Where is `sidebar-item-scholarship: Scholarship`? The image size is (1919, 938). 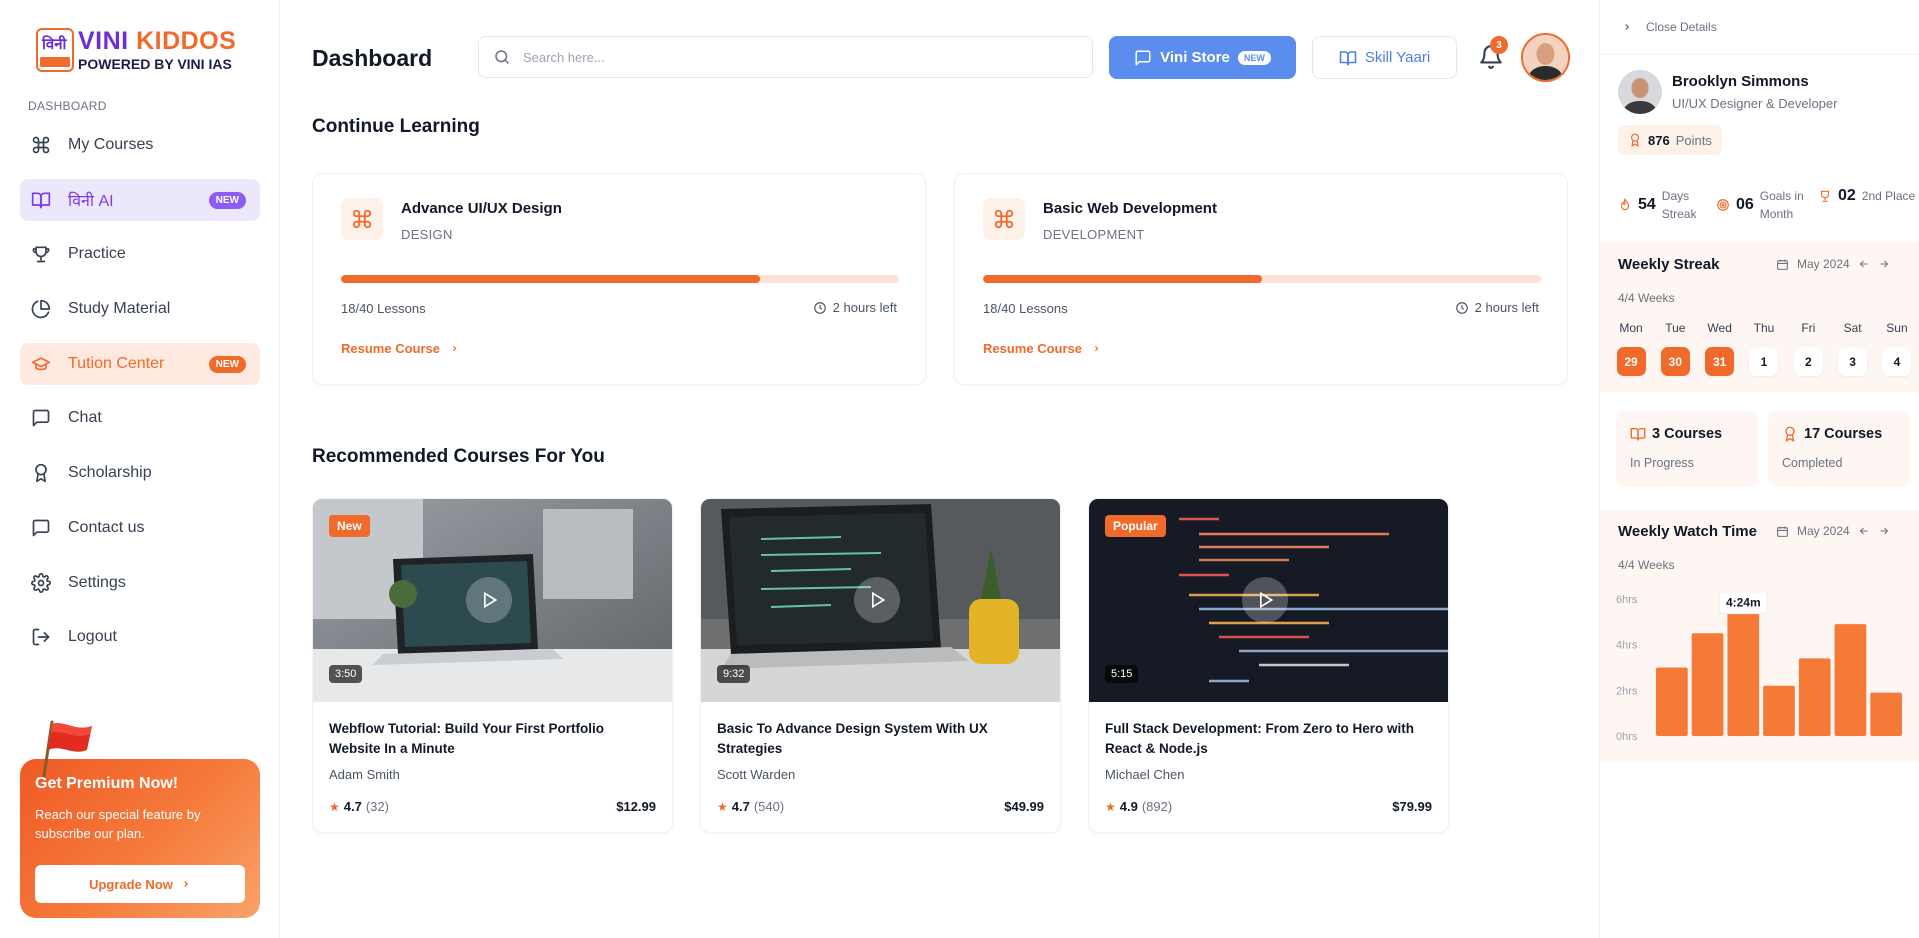
sidebar-item-scholarship: Scholarship is located at coordinates (140, 473).